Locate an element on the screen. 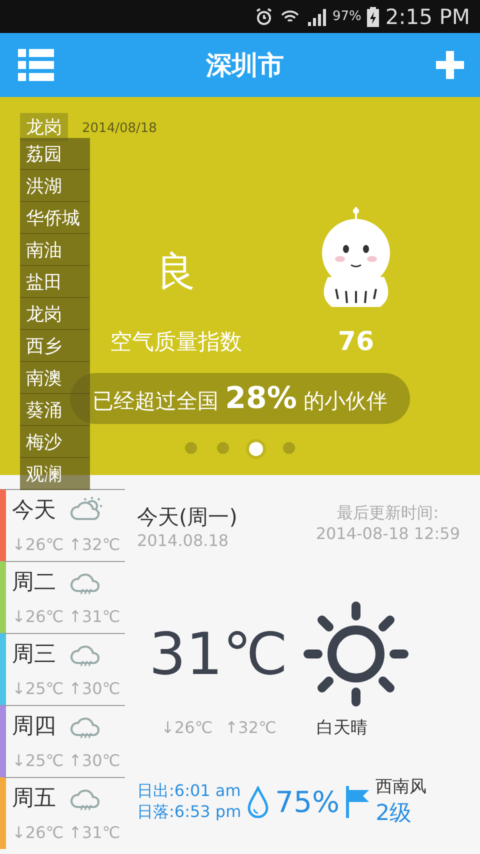  air-rating: 良 is located at coordinates (176, 272).